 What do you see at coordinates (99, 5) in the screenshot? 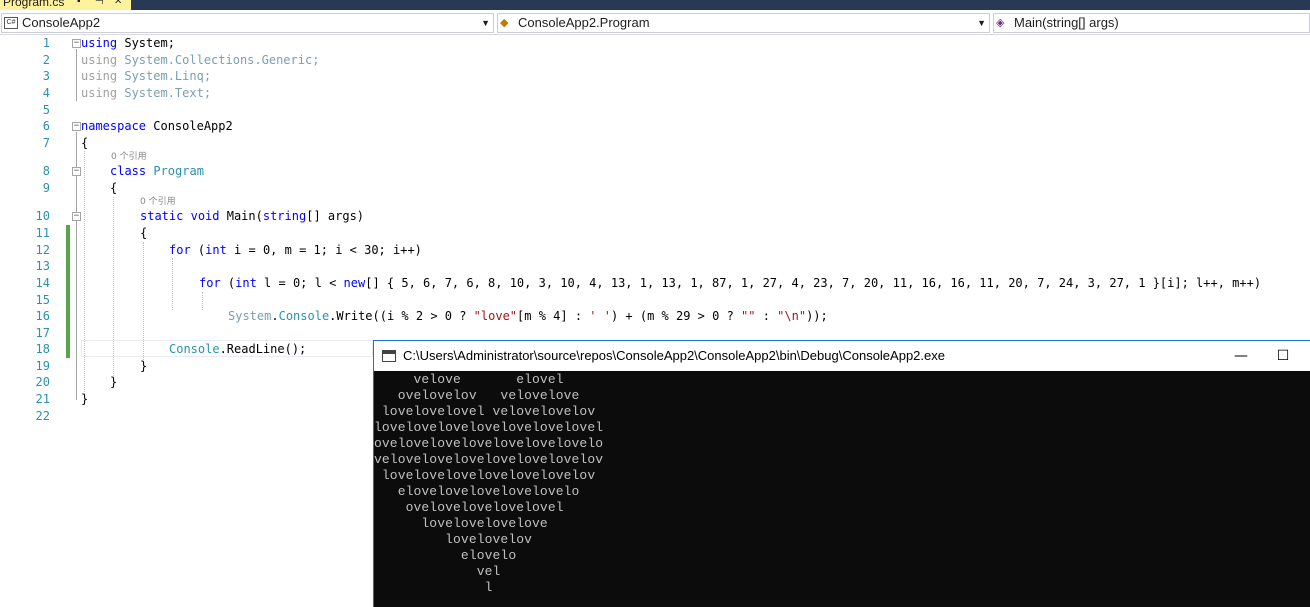
I see `pin-icon: ⊣` at bounding box center [99, 5].